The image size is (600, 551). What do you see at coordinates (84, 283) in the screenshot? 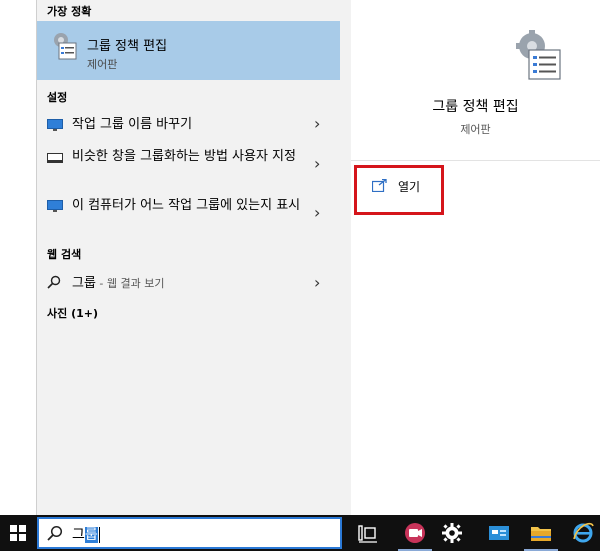
I see `web-search-query: 그룹` at bounding box center [84, 283].